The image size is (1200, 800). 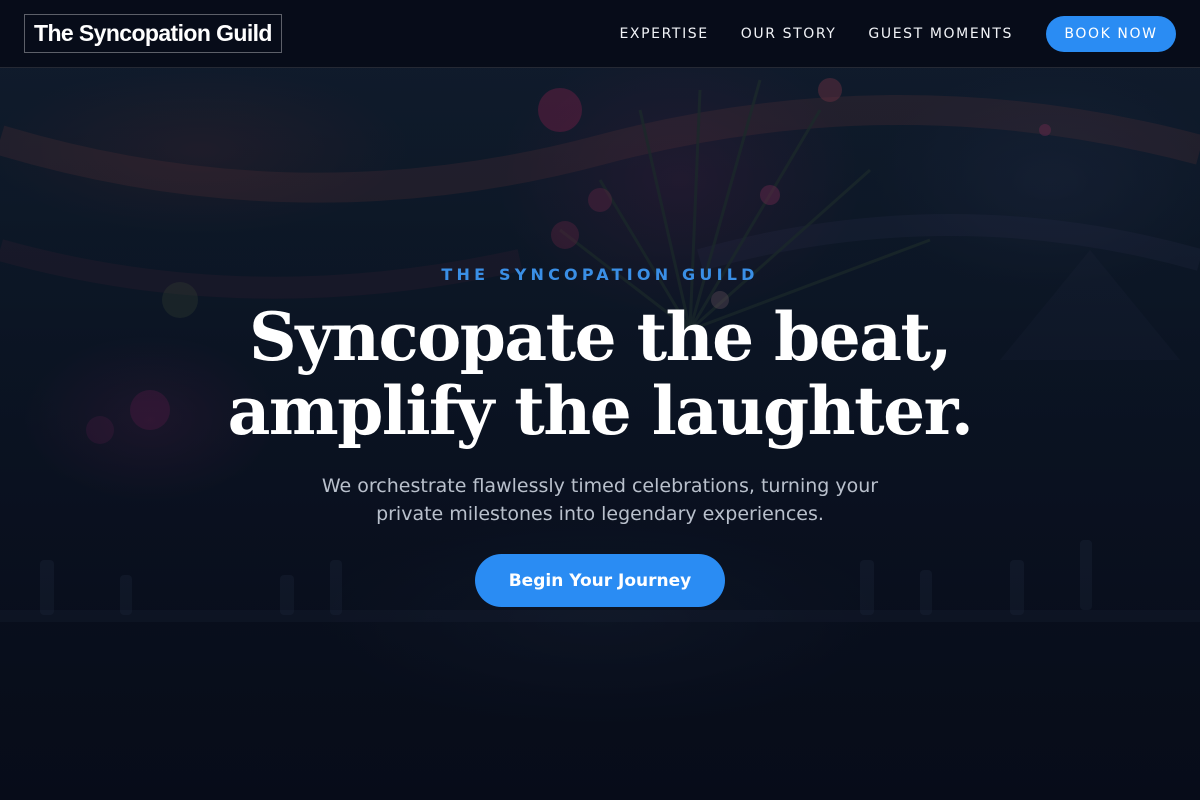 I want to click on nav-link-expertise: EXPERTISE, so click(x=663, y=34).